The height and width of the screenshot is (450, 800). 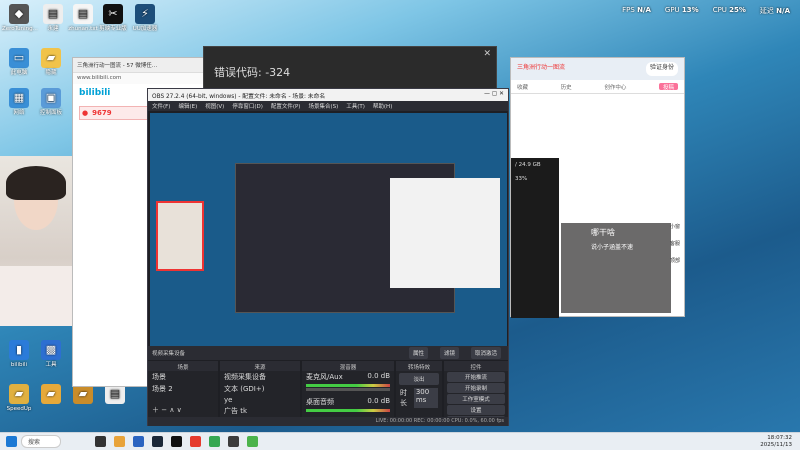 I want to click on desktop-icon-network: ▦ 网络, so click(x=19, y=102).